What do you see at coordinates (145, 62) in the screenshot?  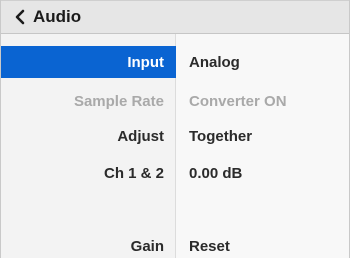 I see `setting-label: Input` at bounding box center [145, 62].